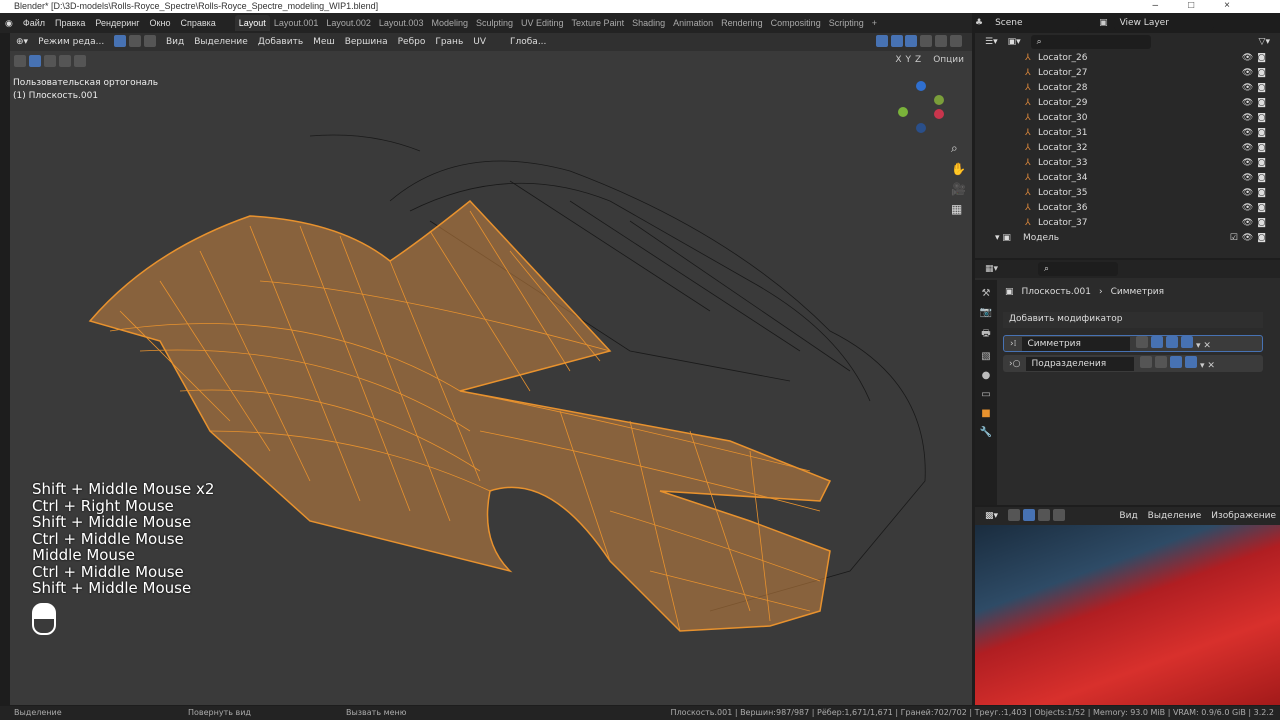  Describe the element at coordinates (1127, 73) in the screenshot. I see `list-item: ⅄ Locator_27 👁◙` at that location.